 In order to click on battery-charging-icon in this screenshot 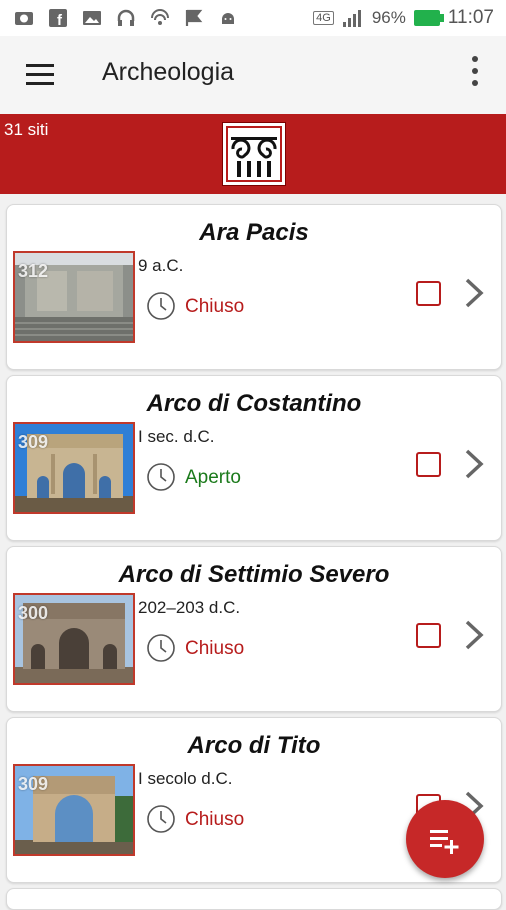, I will do `click(428, 18)`.